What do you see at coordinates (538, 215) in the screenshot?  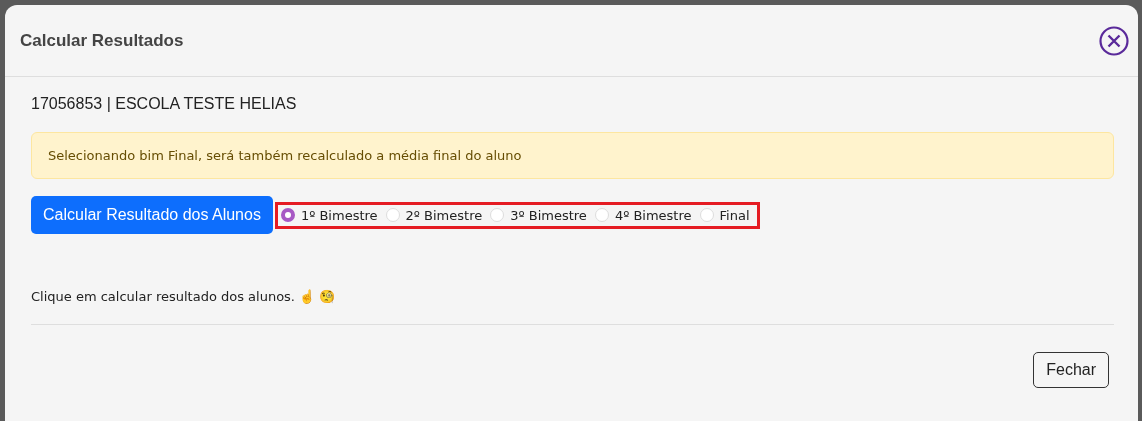 I see `period-radio: 3º Bimestre` at bounding box center [538, 215].